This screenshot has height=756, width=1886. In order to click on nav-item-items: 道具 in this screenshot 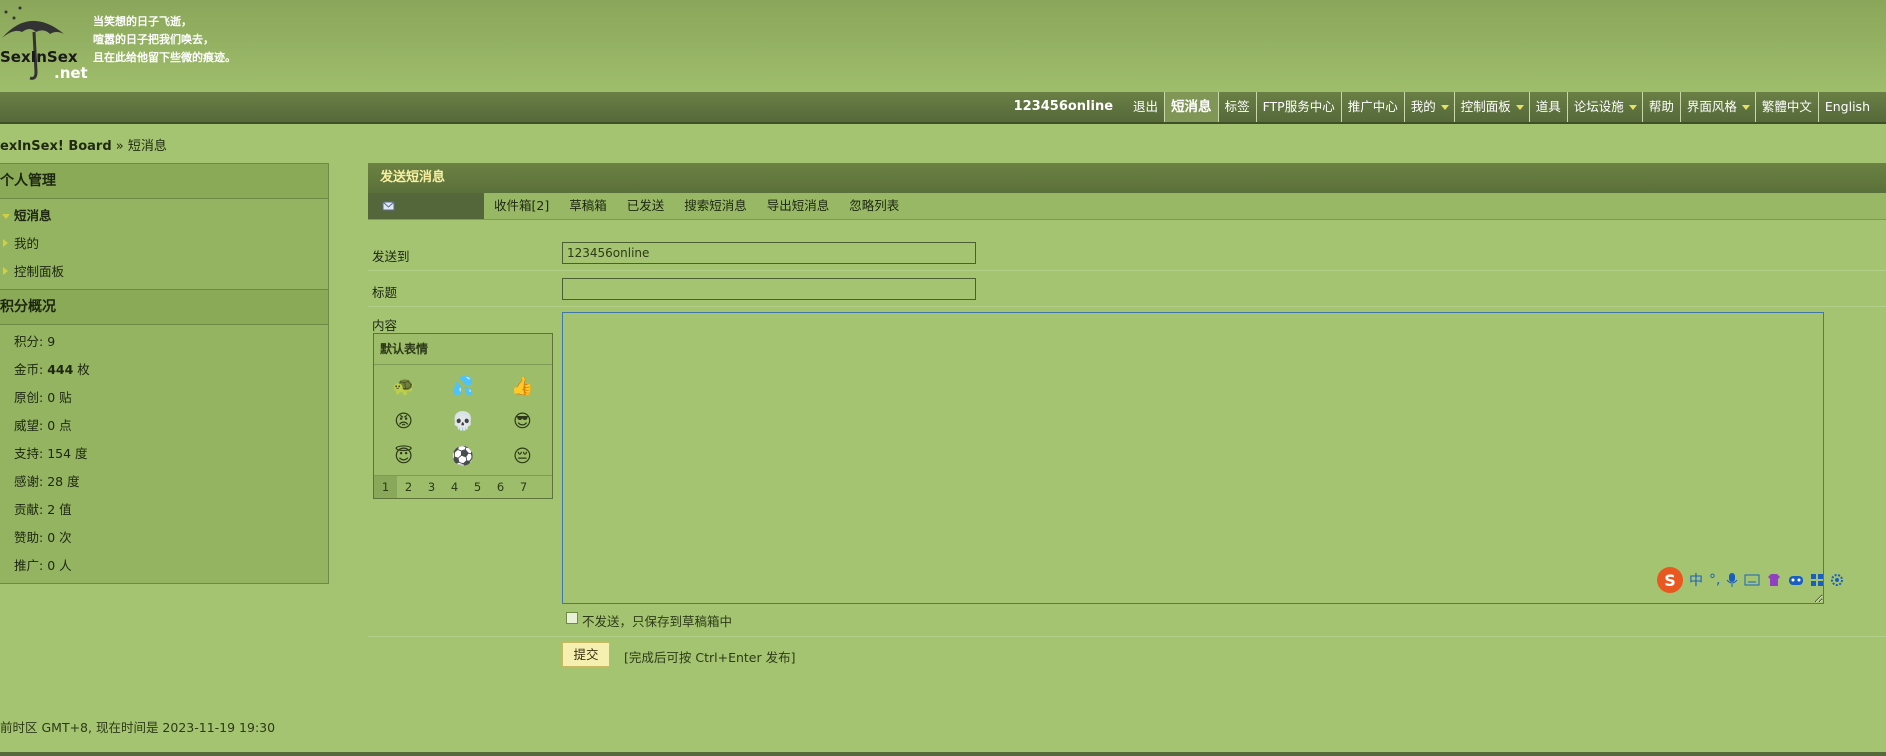, I will do `click(1549, 107)`.